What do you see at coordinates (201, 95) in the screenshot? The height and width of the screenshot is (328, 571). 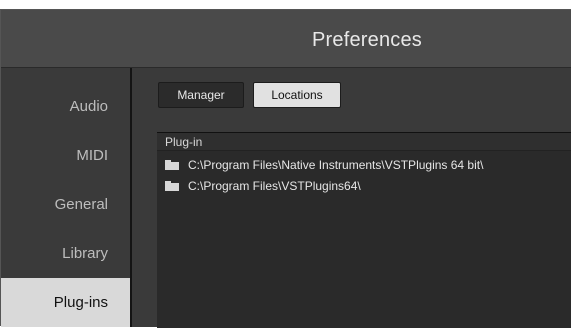 I see `manager-button: Manager` at bounding box center [201, 95].